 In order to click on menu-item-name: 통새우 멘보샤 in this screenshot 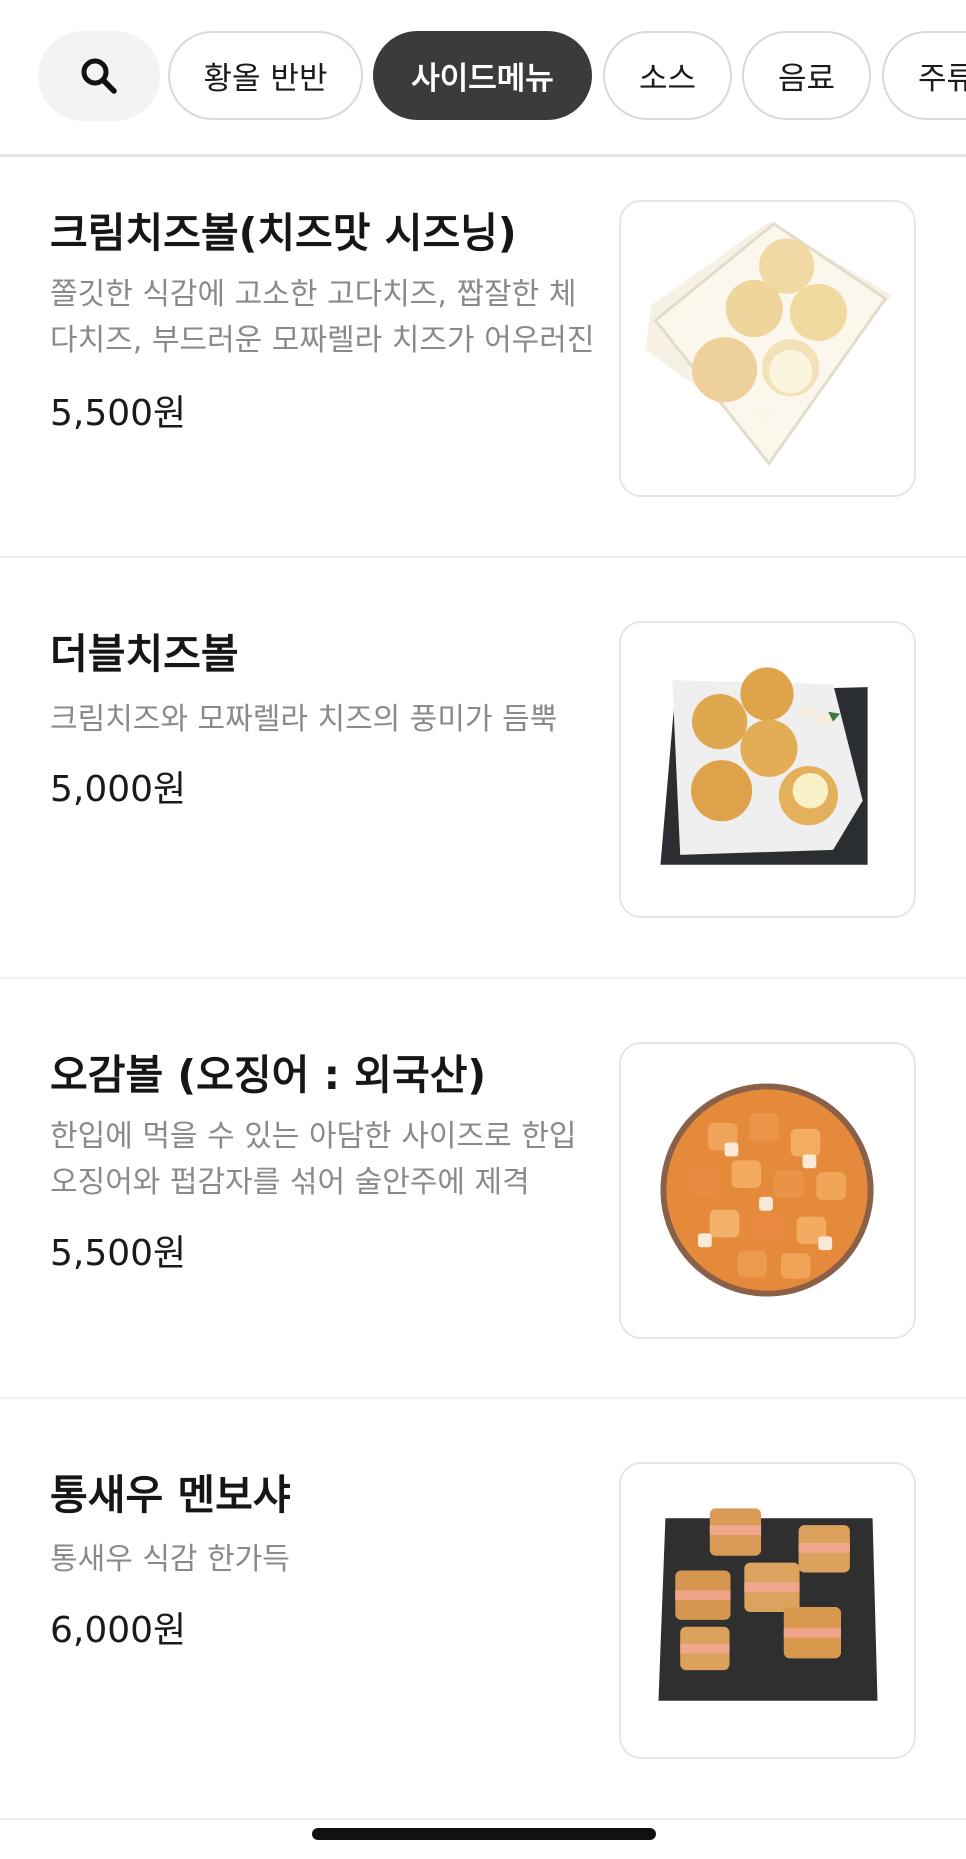, I will do `click(170, 1495)`.